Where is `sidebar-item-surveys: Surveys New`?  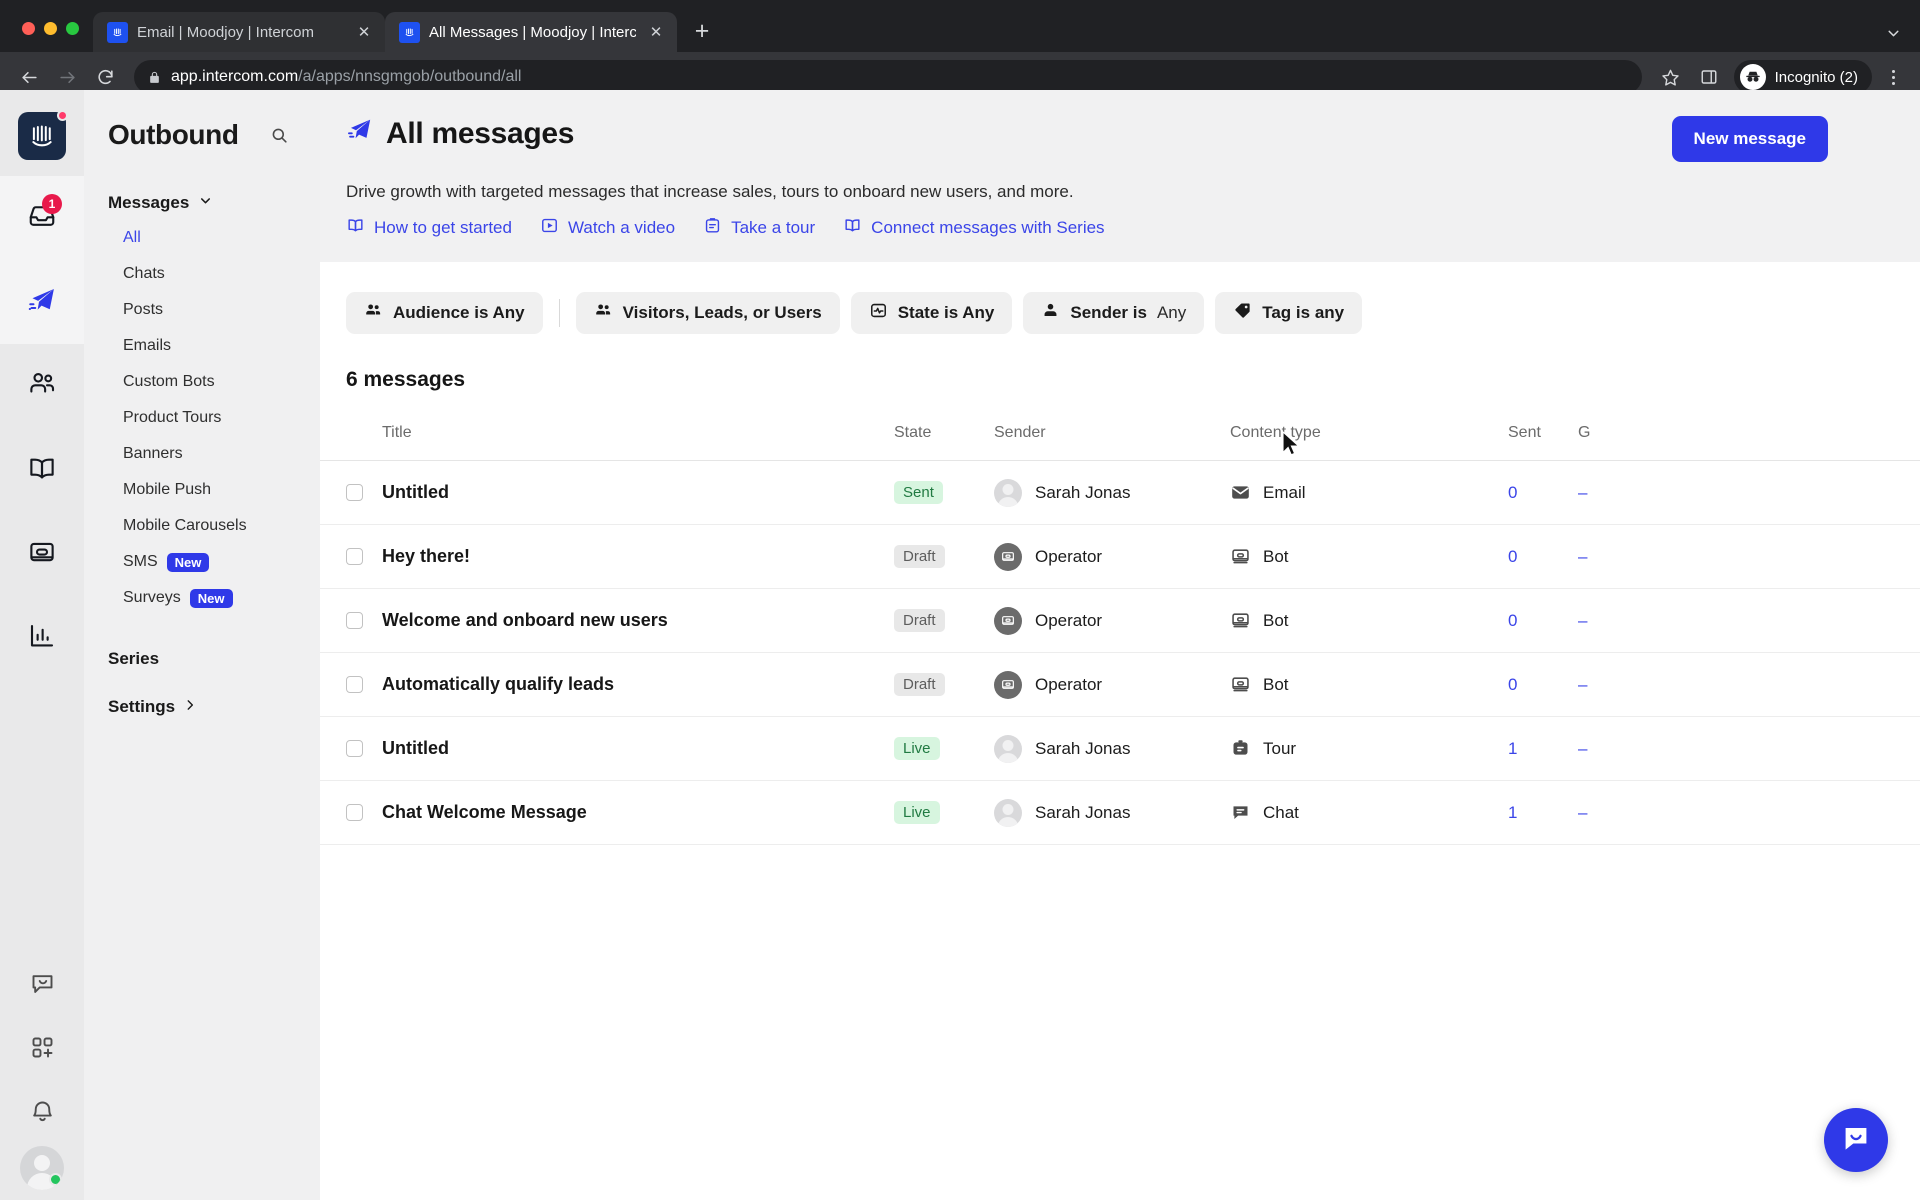
sidebar-item-surveys: Surveys New is located at coordinates (202, 598).